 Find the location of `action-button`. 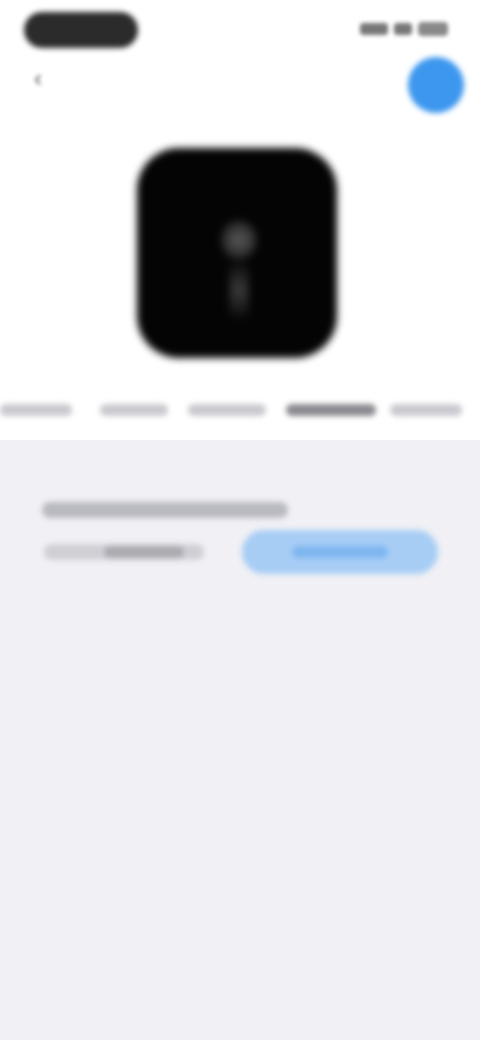

action-button is located at coordinates (436, 85).